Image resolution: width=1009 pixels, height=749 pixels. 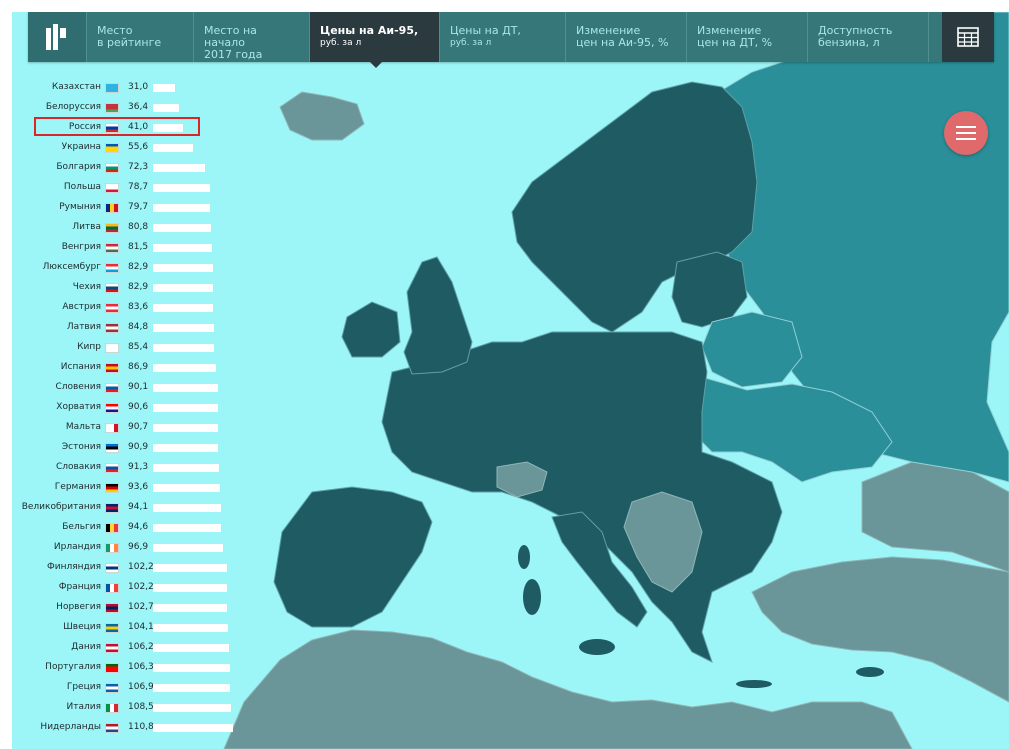 What do you see at coordinates (119, 608) in the screenshot?
I see `list-item: Норвегия 102,7` at bounding box center [119, 608].